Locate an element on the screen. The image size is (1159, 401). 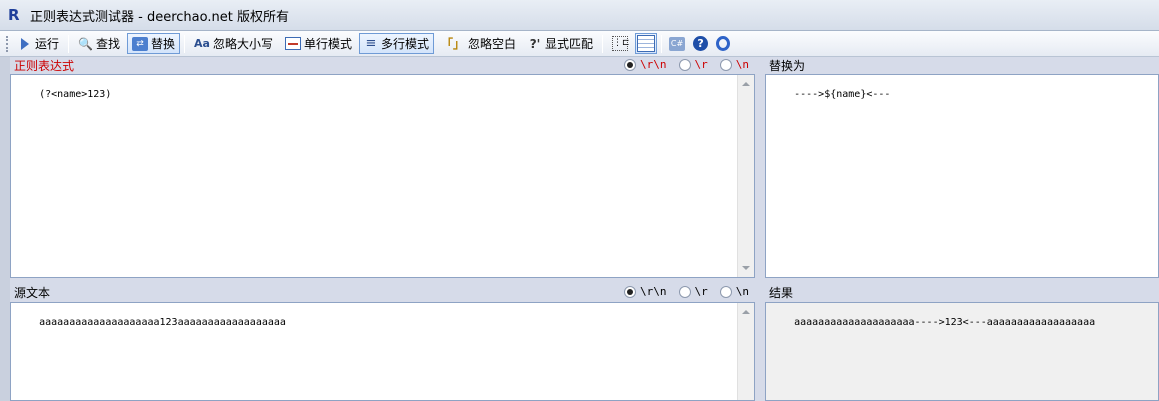
find-button: 🔍 查找 is located at coordinates (99, 43).